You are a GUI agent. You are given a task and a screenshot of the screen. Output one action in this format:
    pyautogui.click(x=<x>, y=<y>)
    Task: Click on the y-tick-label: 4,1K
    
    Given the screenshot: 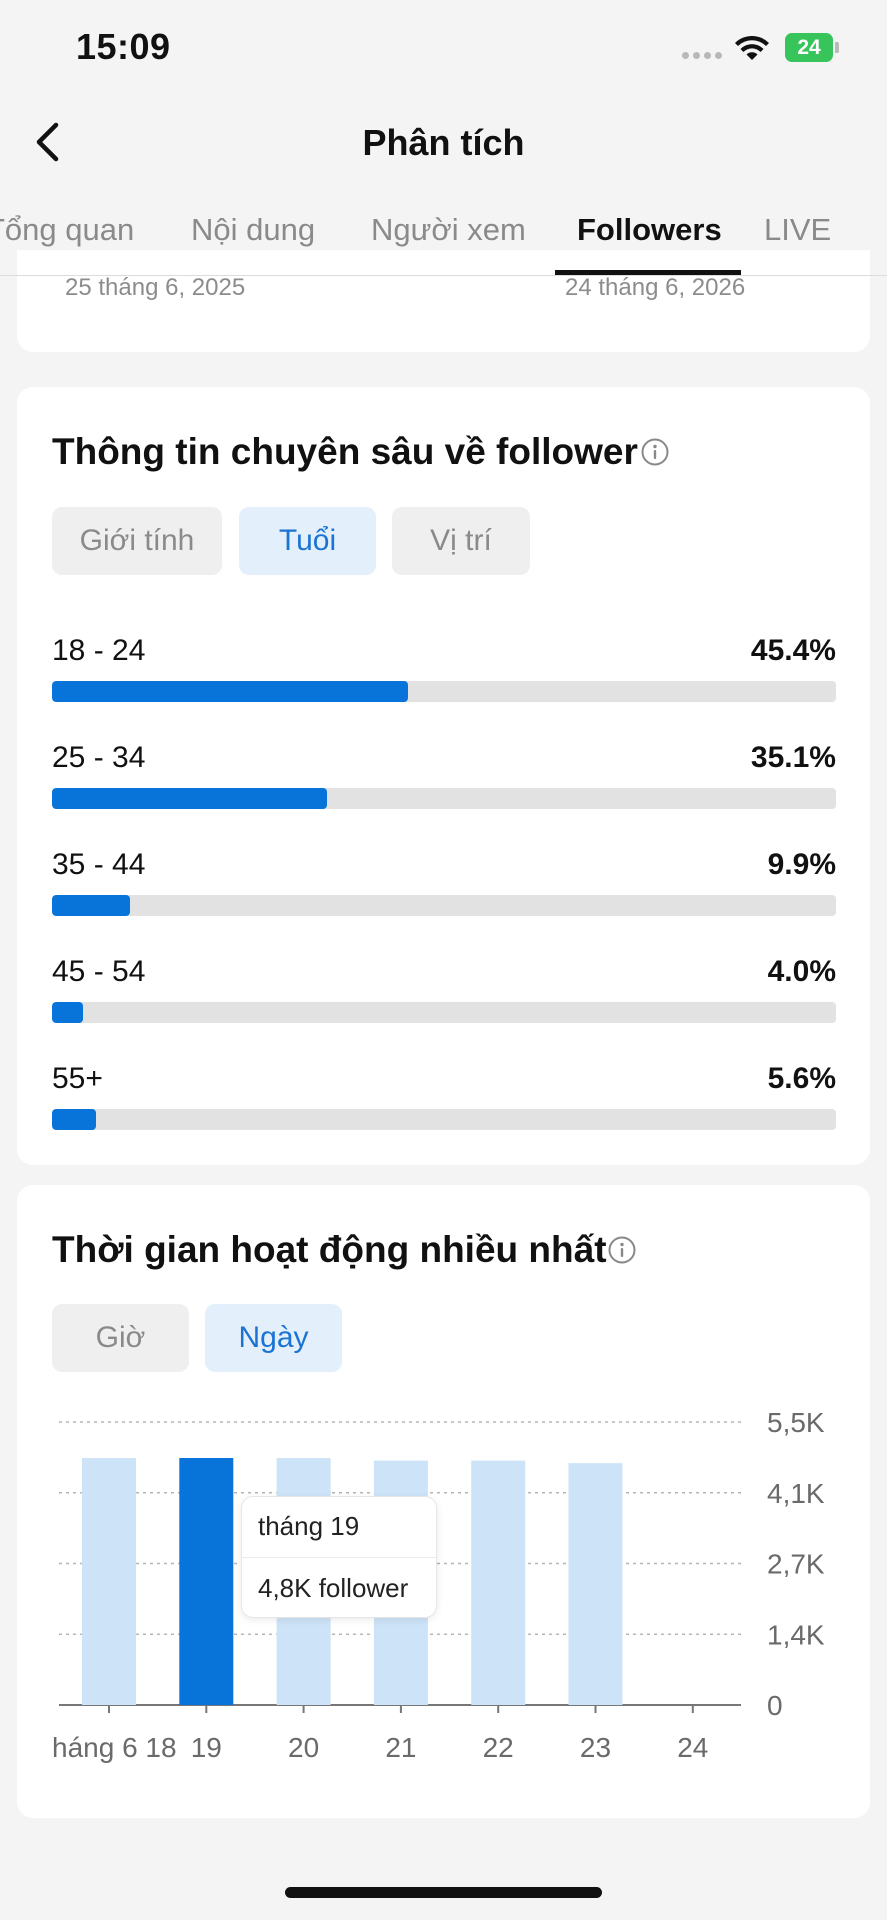 What is the action you would take?
    pyautogui.click(x=796, y=1493)
    